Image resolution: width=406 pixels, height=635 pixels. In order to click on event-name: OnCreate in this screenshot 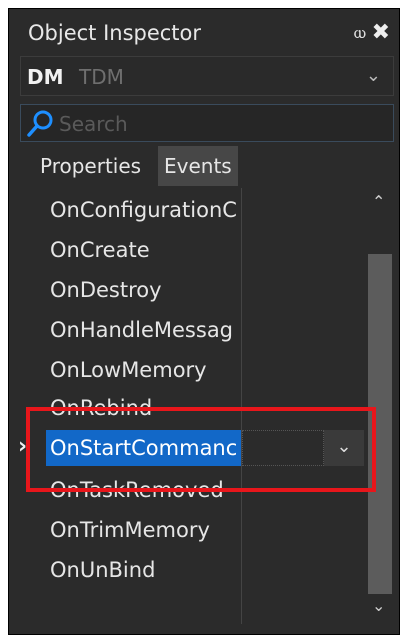, I will do `click(100, 250)`.